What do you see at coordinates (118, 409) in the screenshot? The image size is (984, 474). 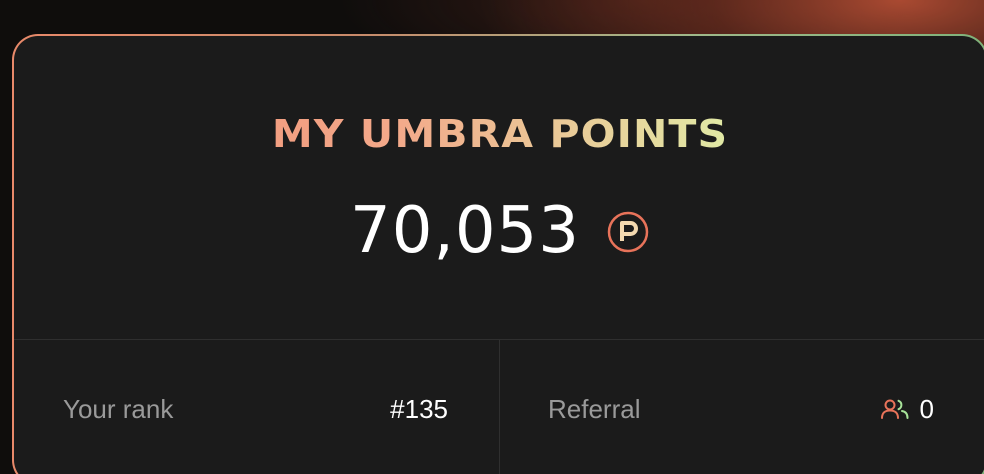 I see `rank-label: Your rank` at bounding box center [118, 409].